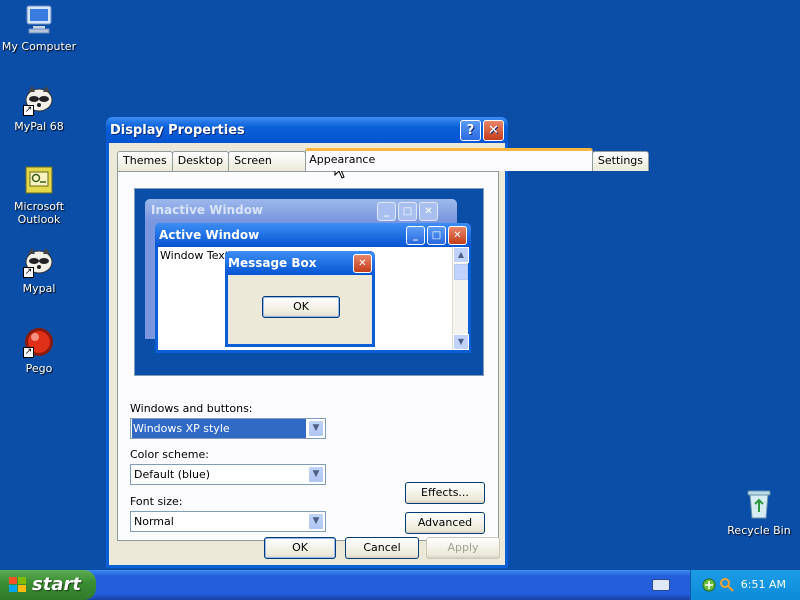  What do you see at coordinates (267, 168) in the screenshot?
I see `tab-screen-saver: Screen Saver` at bounding box center [267, 168].